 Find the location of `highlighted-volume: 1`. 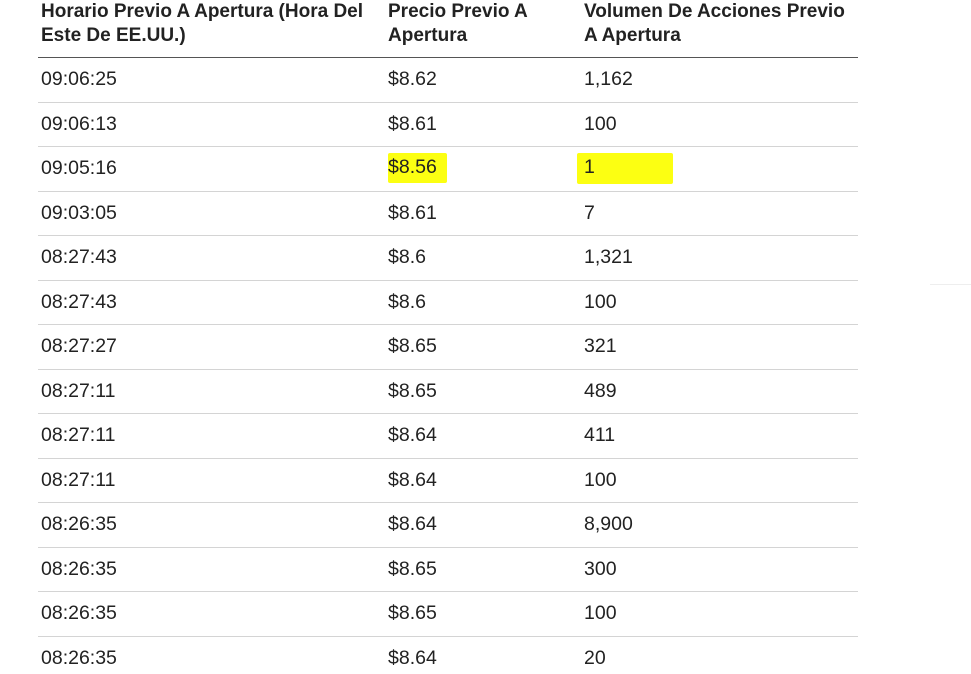

highlighted-volume: 1 is located at coordinates (625, 169).